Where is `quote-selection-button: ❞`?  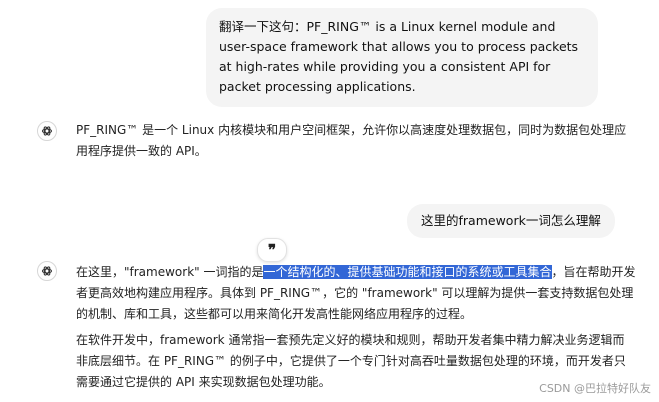 quote-selection-button: ❞ is located at coordinates (272, 250).